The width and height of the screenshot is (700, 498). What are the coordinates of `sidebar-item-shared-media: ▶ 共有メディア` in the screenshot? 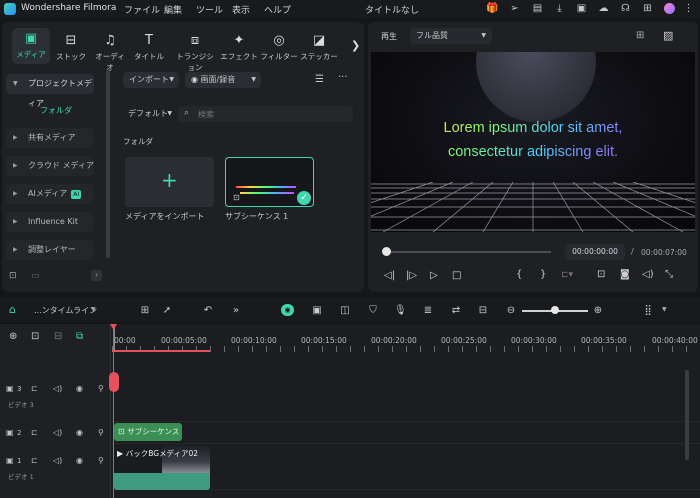 It's located at (50, 138).